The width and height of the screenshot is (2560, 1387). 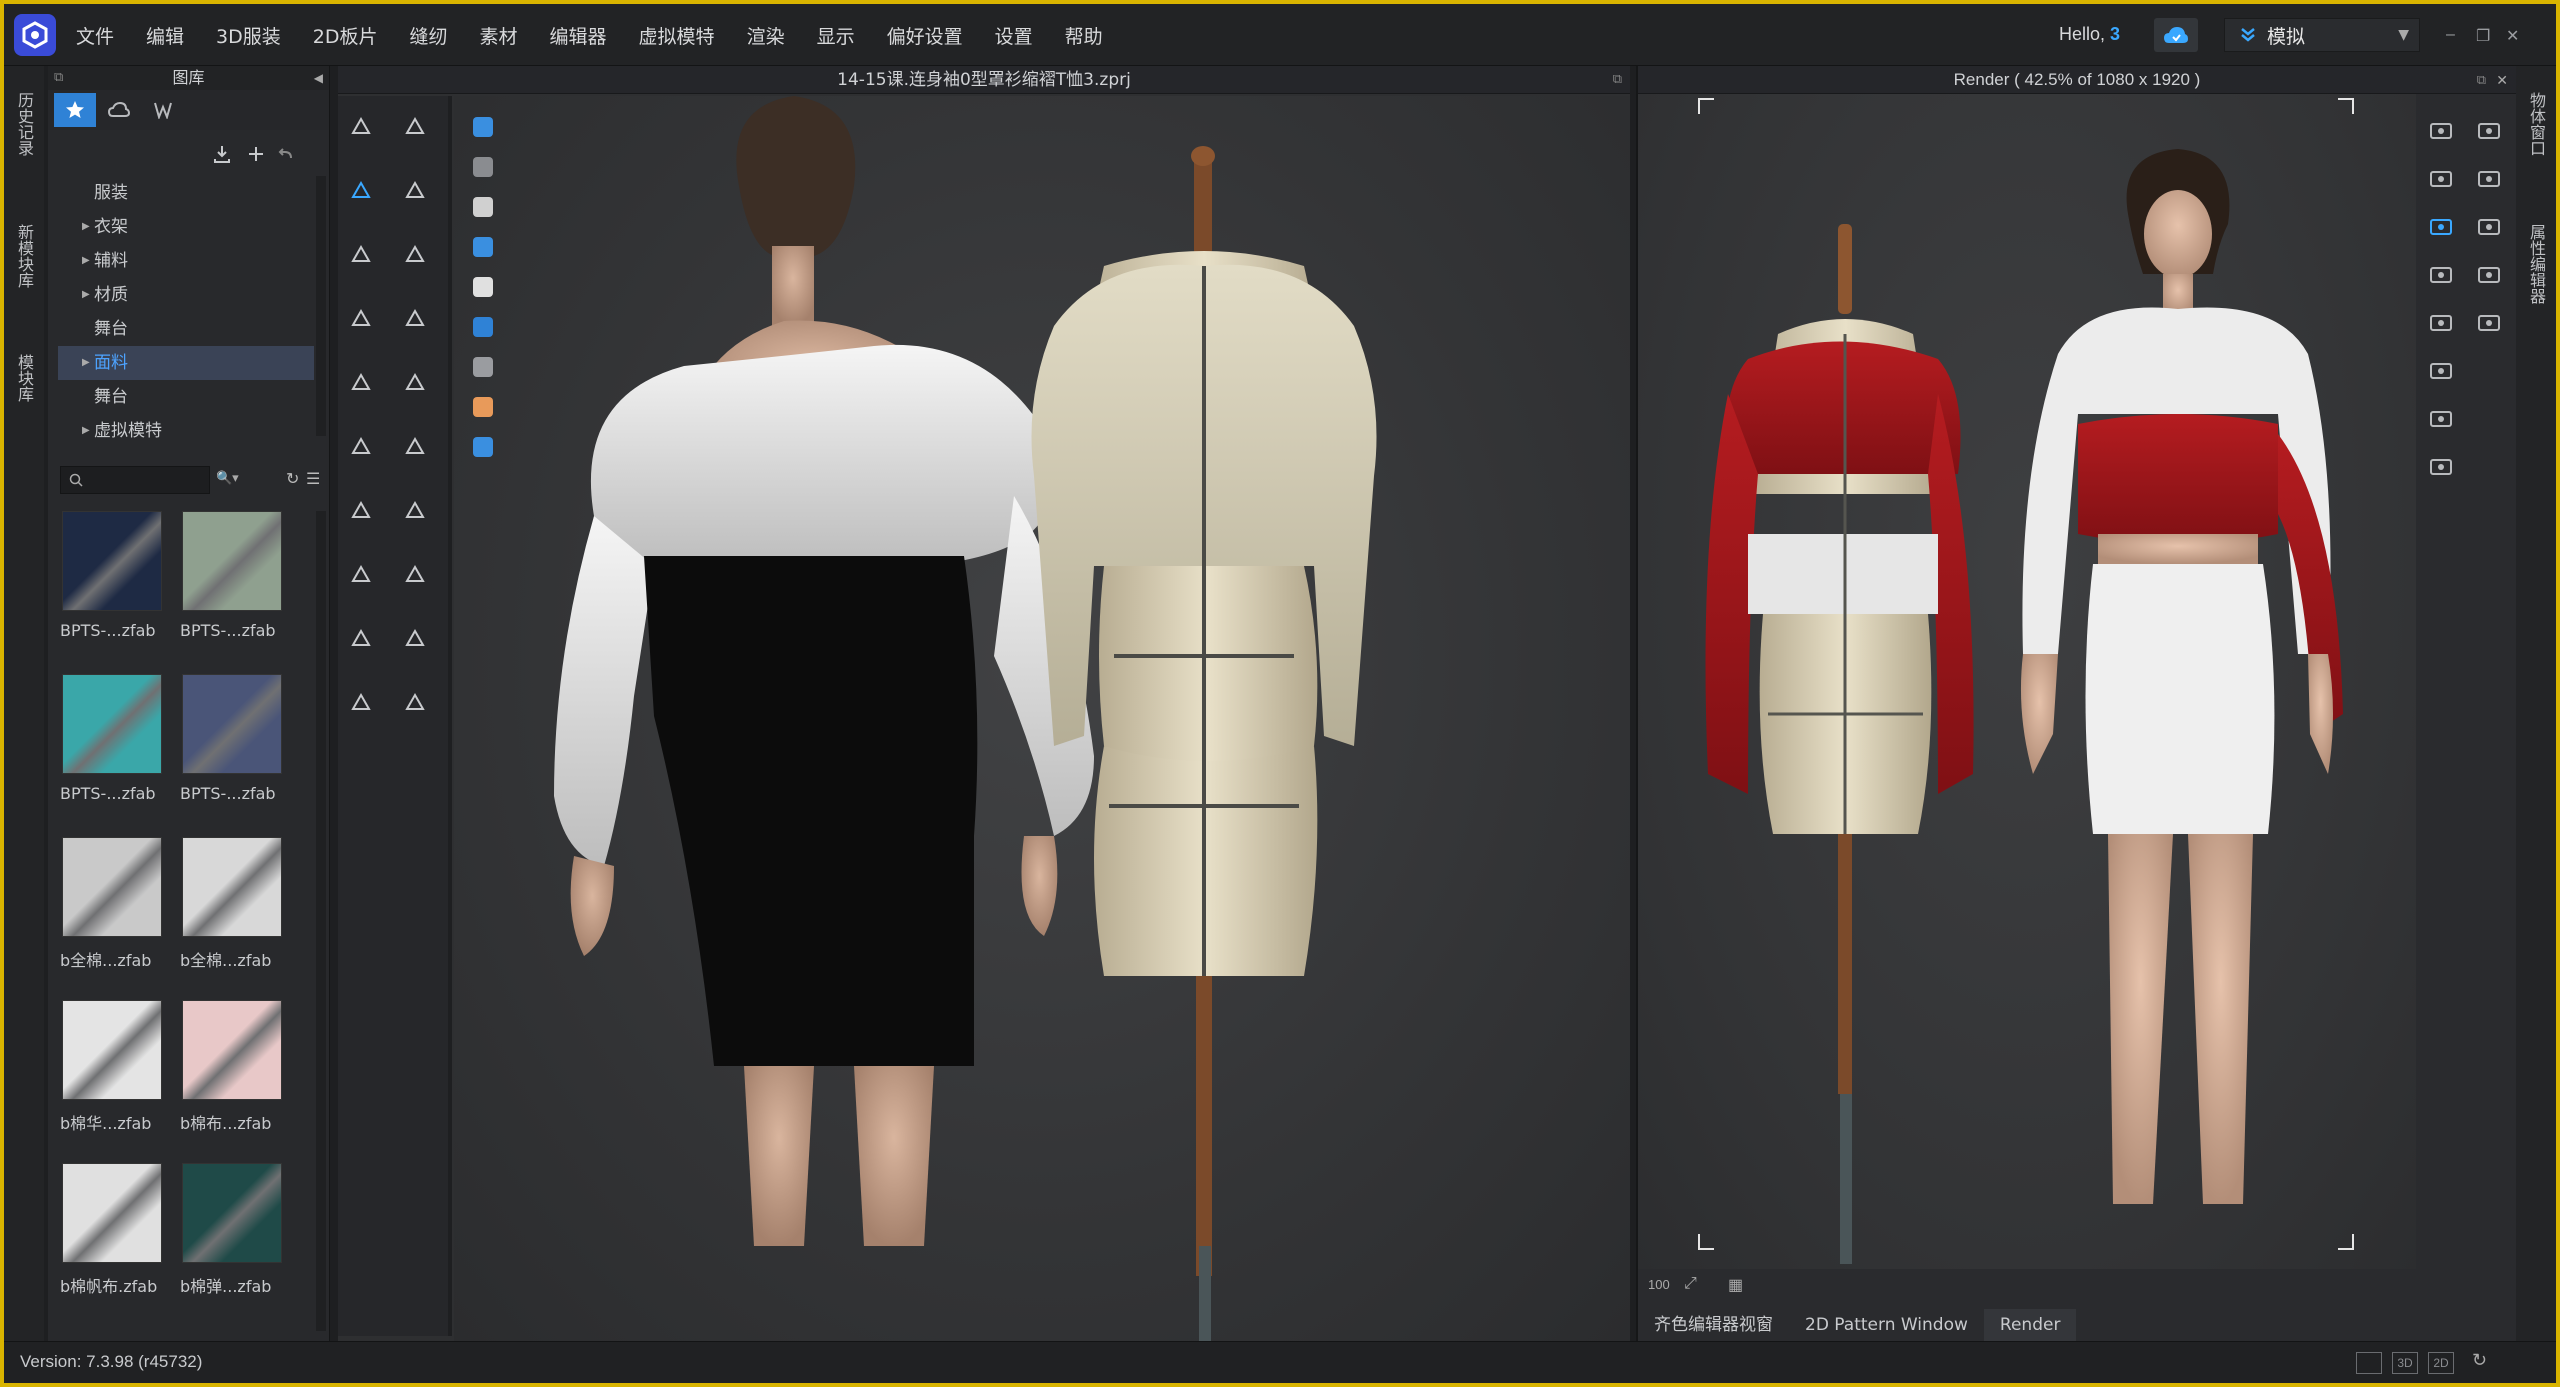 What do you see at coordinates (186, 193) in the screenshot?
I see `tree-item: 服装` at bounding box center [186, 193].